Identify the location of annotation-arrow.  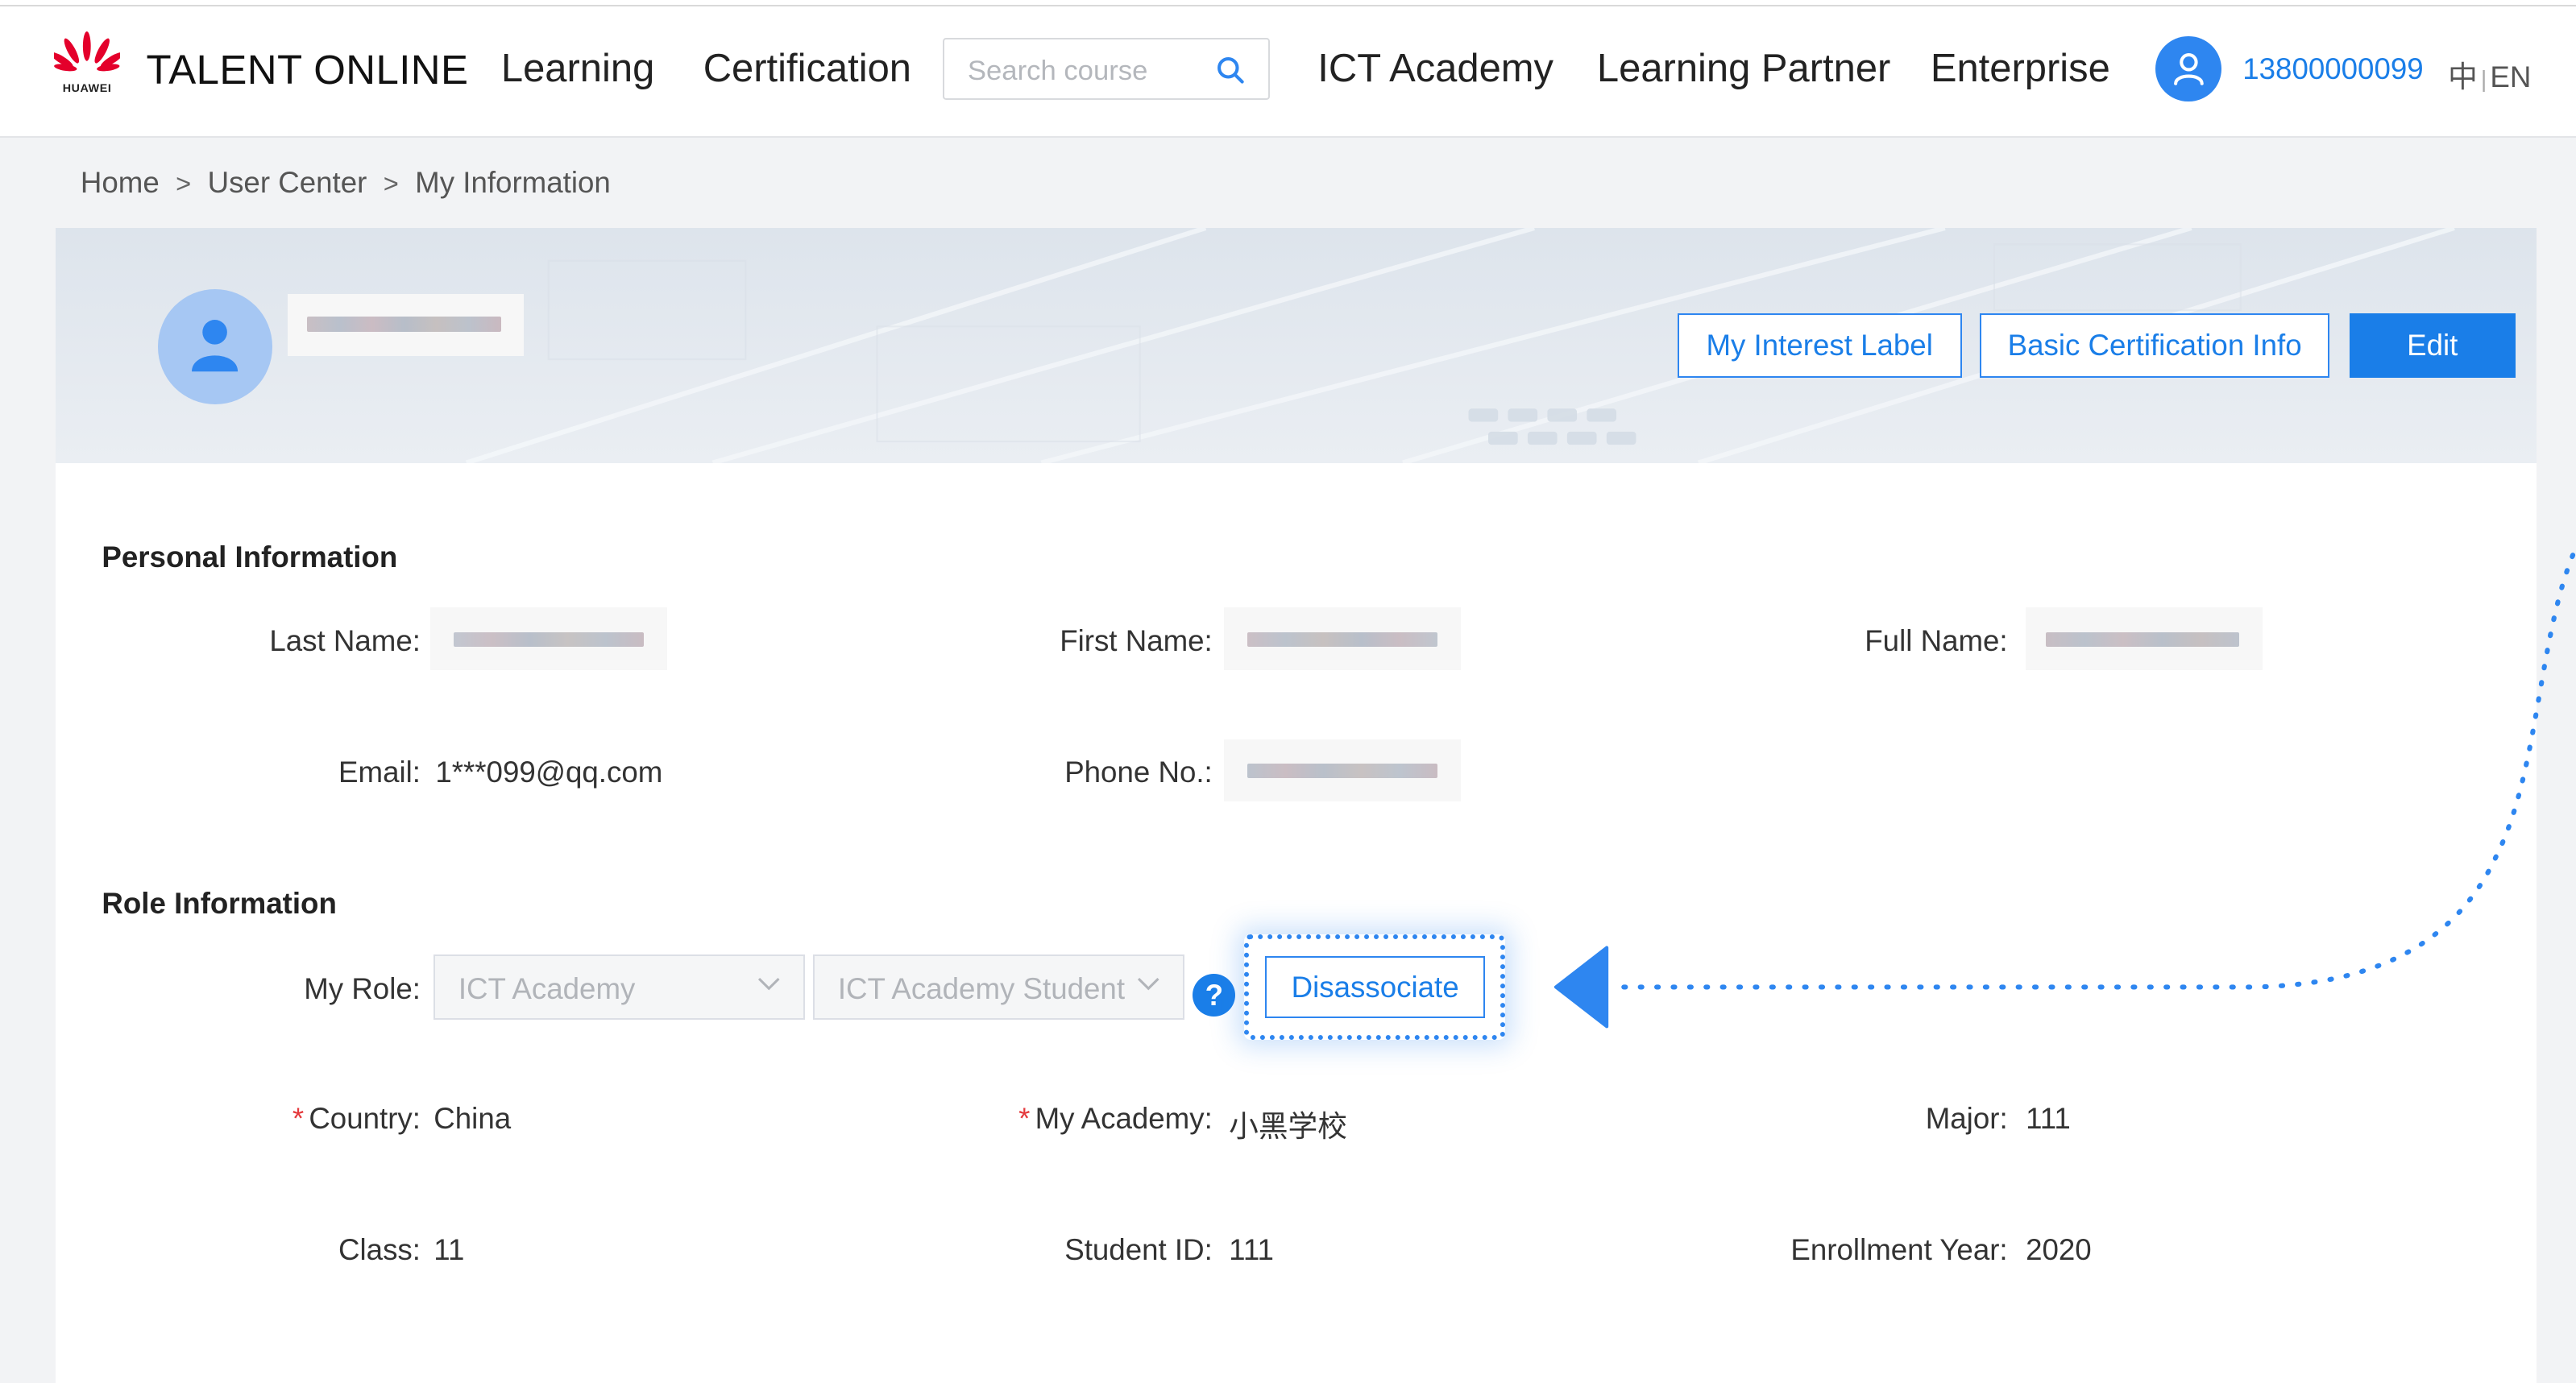
(2064, 791).